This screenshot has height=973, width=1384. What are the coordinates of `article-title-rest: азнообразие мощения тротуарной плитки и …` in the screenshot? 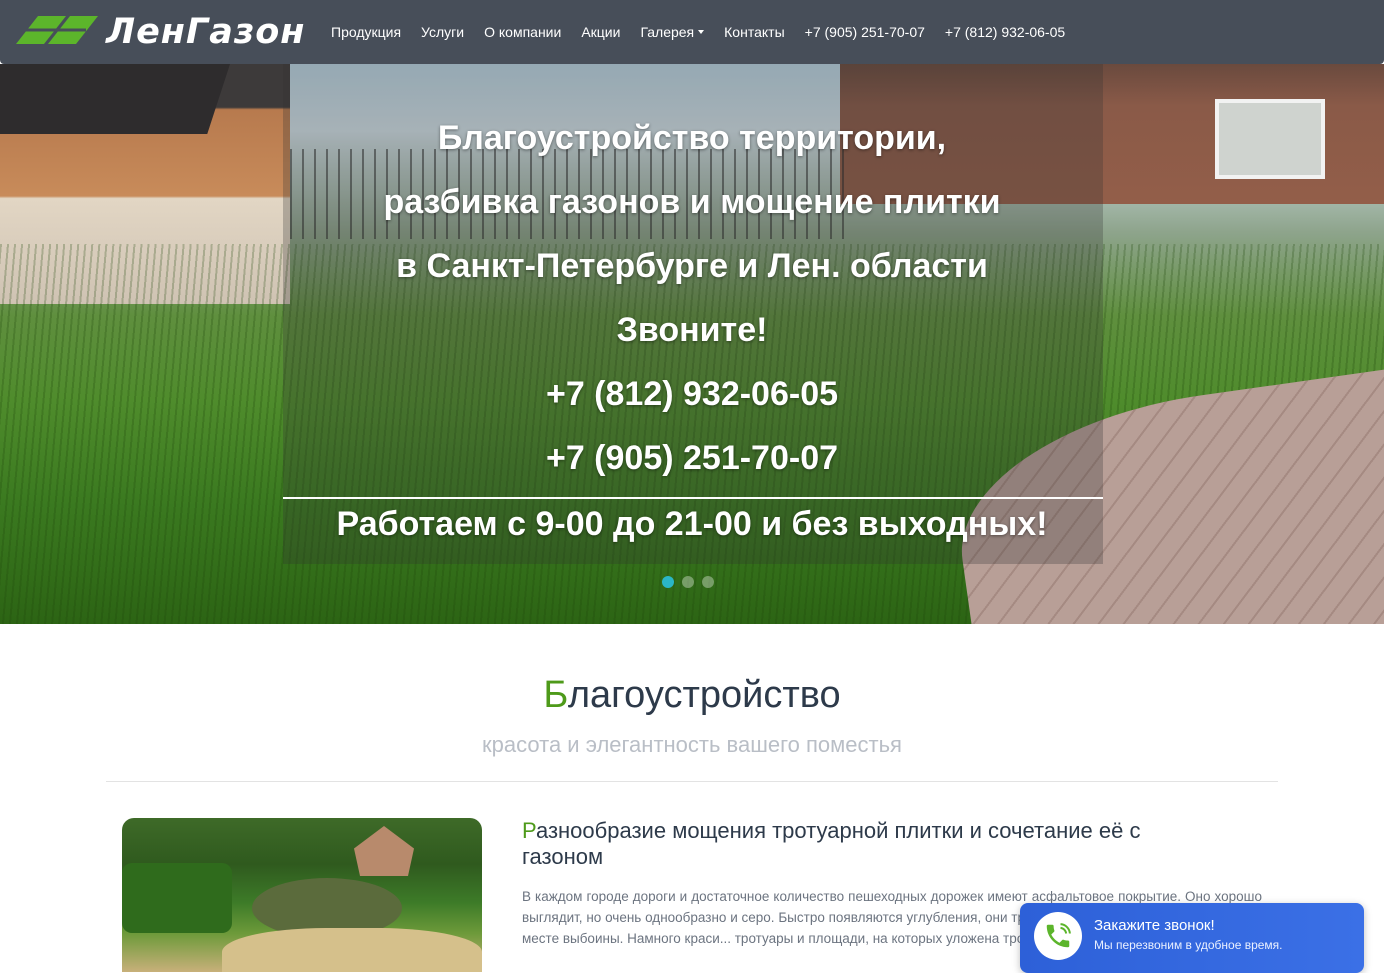 It's located at (831, 843).